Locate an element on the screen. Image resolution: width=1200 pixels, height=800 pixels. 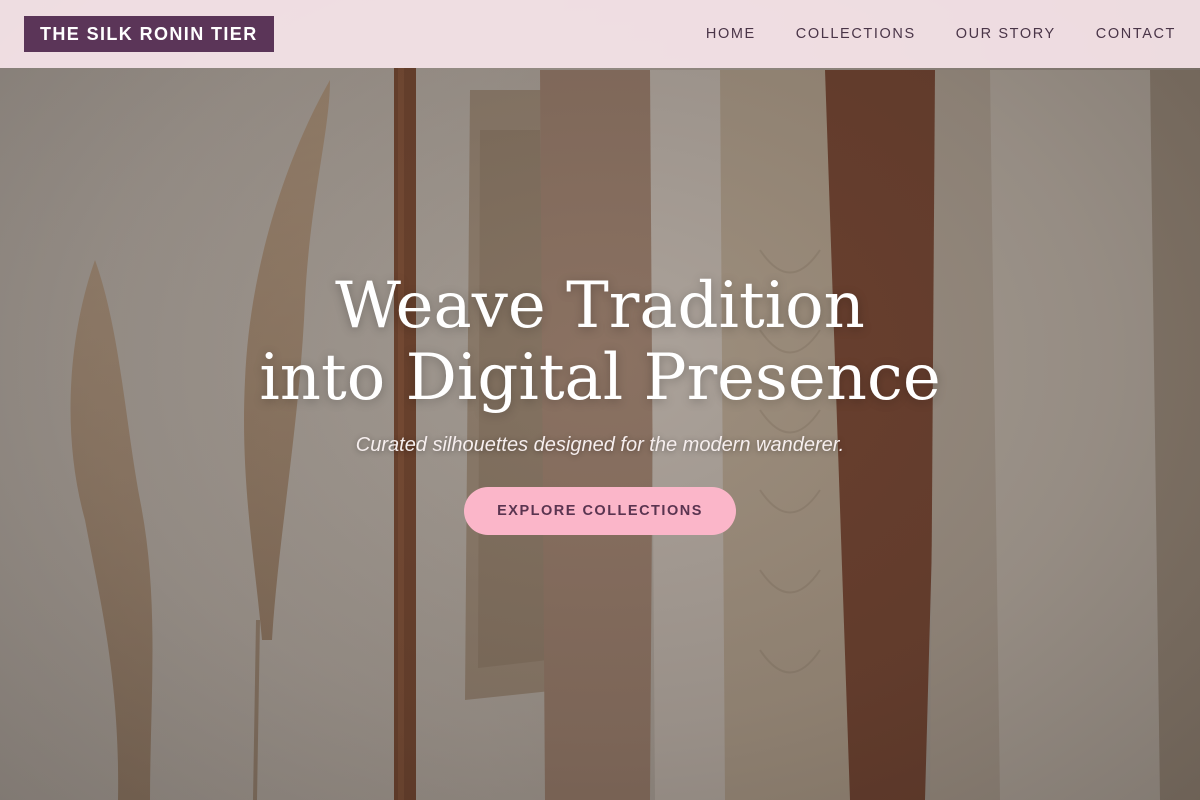
hero-title-line-2: into Digital Presence is located at coordinates (600, 378).